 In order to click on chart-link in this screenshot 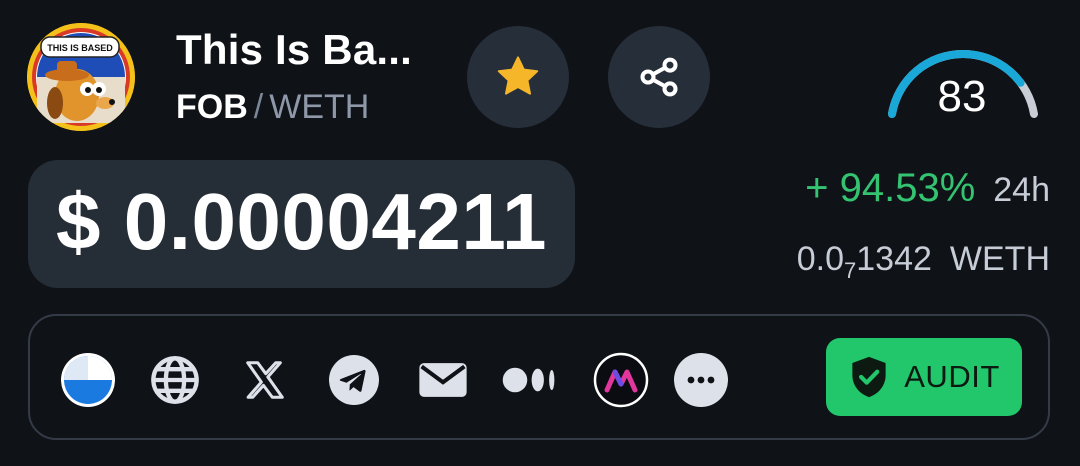, I will do `click(88, 380)`.